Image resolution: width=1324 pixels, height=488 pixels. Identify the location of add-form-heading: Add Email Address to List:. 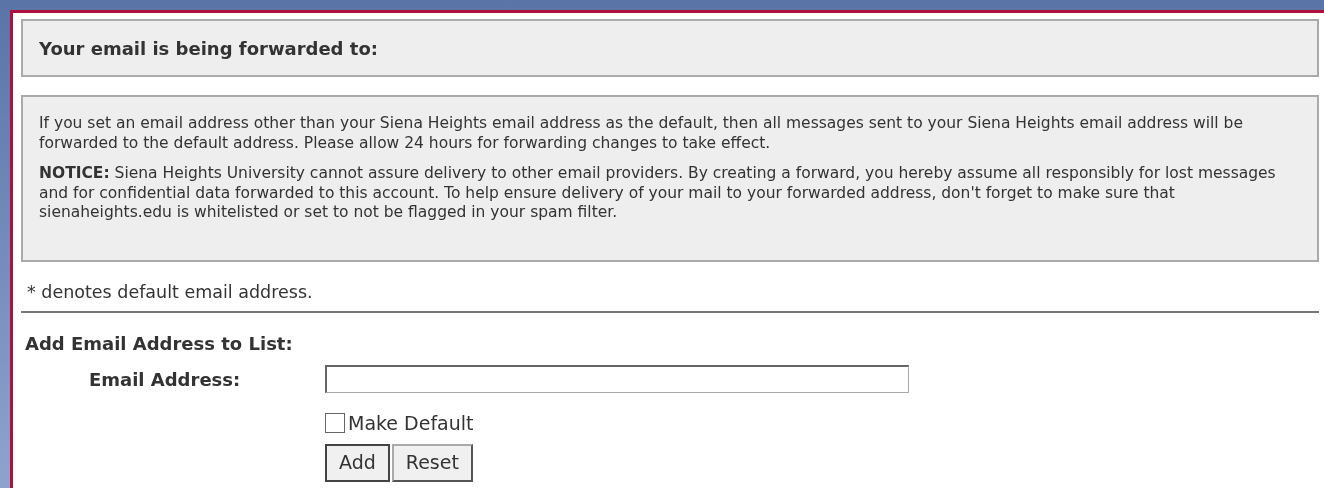
(159, 344).